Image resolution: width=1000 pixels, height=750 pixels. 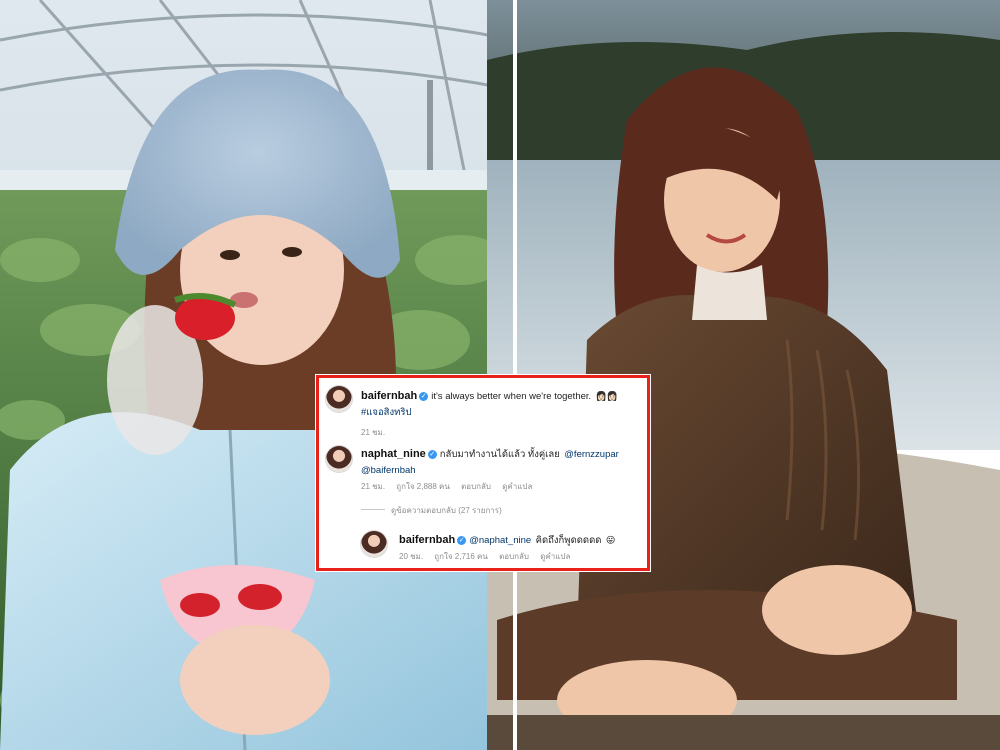 What do you see at coordinates (393, 454) in the screenshot?
I see `comment-username: naphat_nine` at bounding box center [393, 454].